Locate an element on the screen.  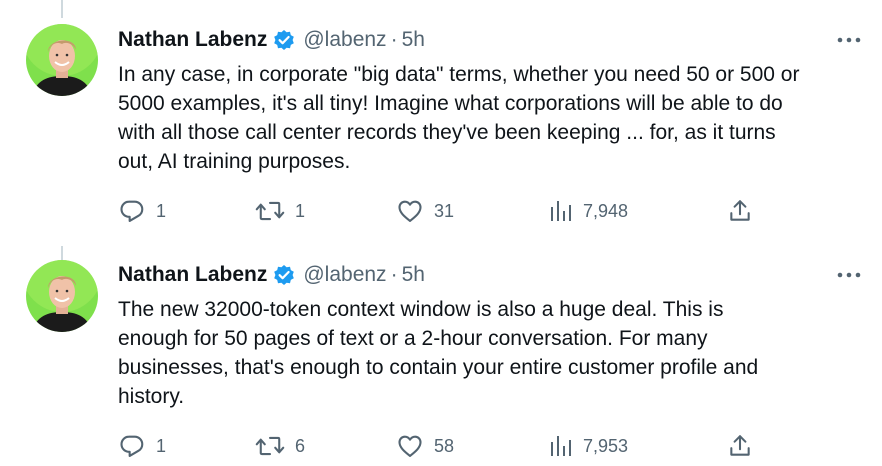
views-button: 7,953 is located at coordinates (588, 446).